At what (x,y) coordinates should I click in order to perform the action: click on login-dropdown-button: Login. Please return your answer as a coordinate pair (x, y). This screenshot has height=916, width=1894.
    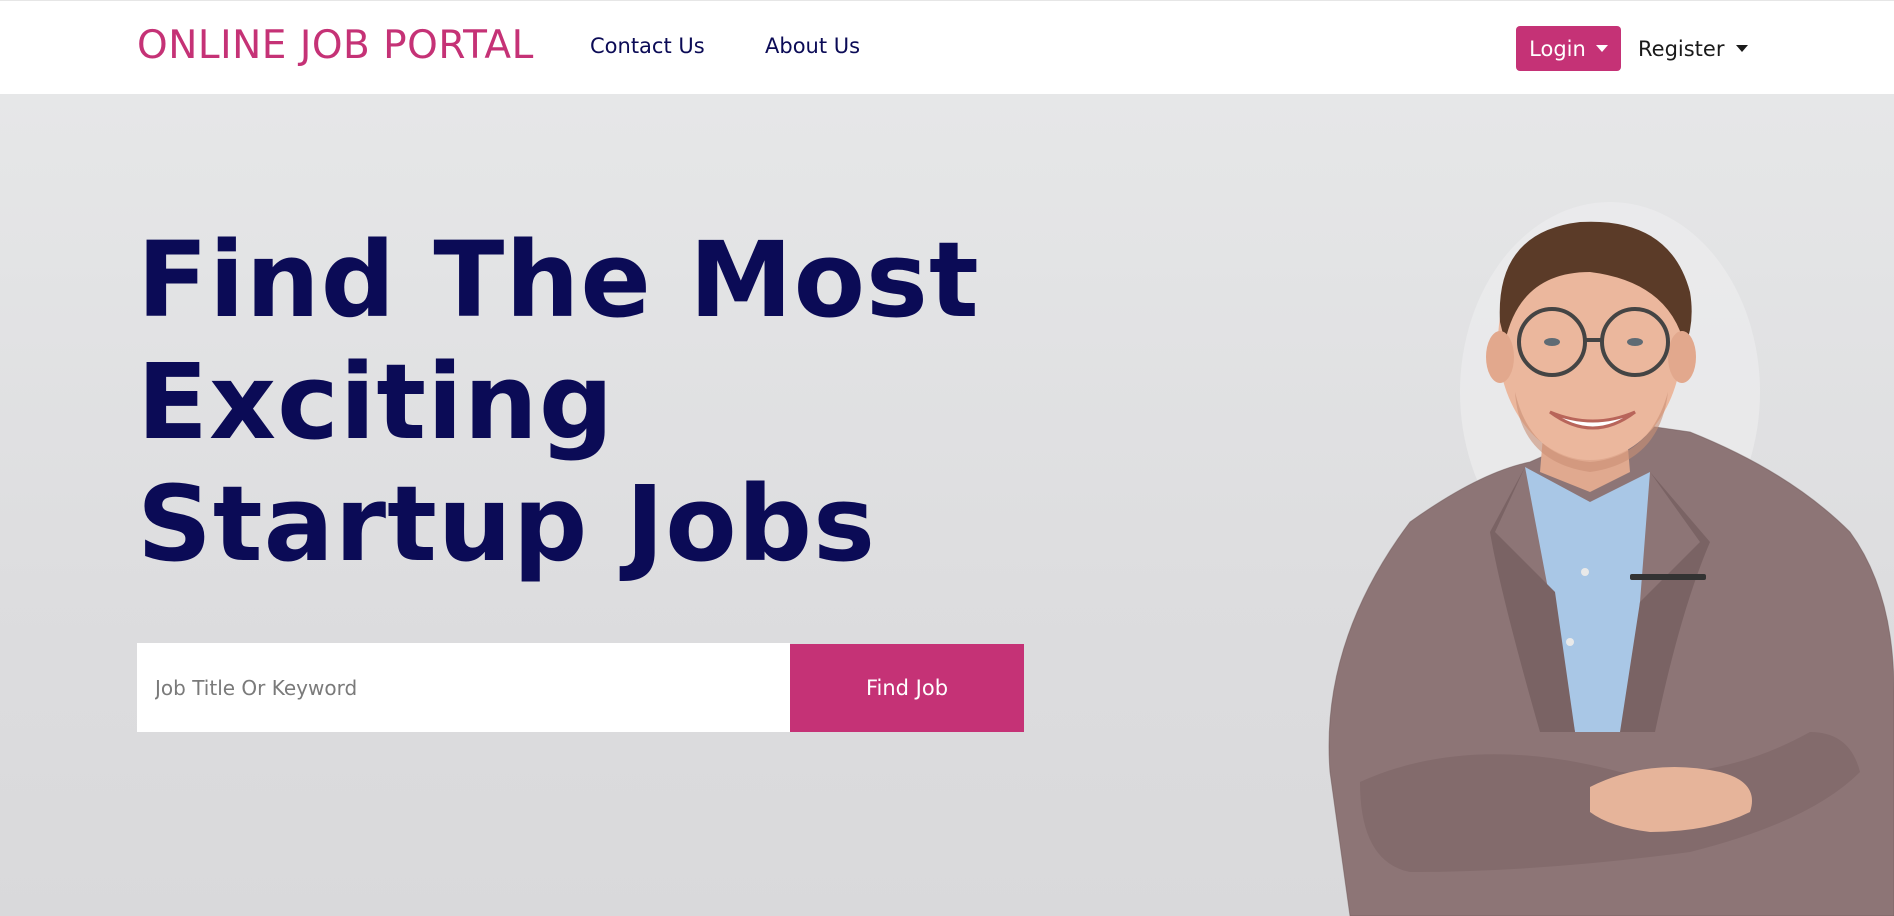
    Looking at the image, I should click on (1568, 48).